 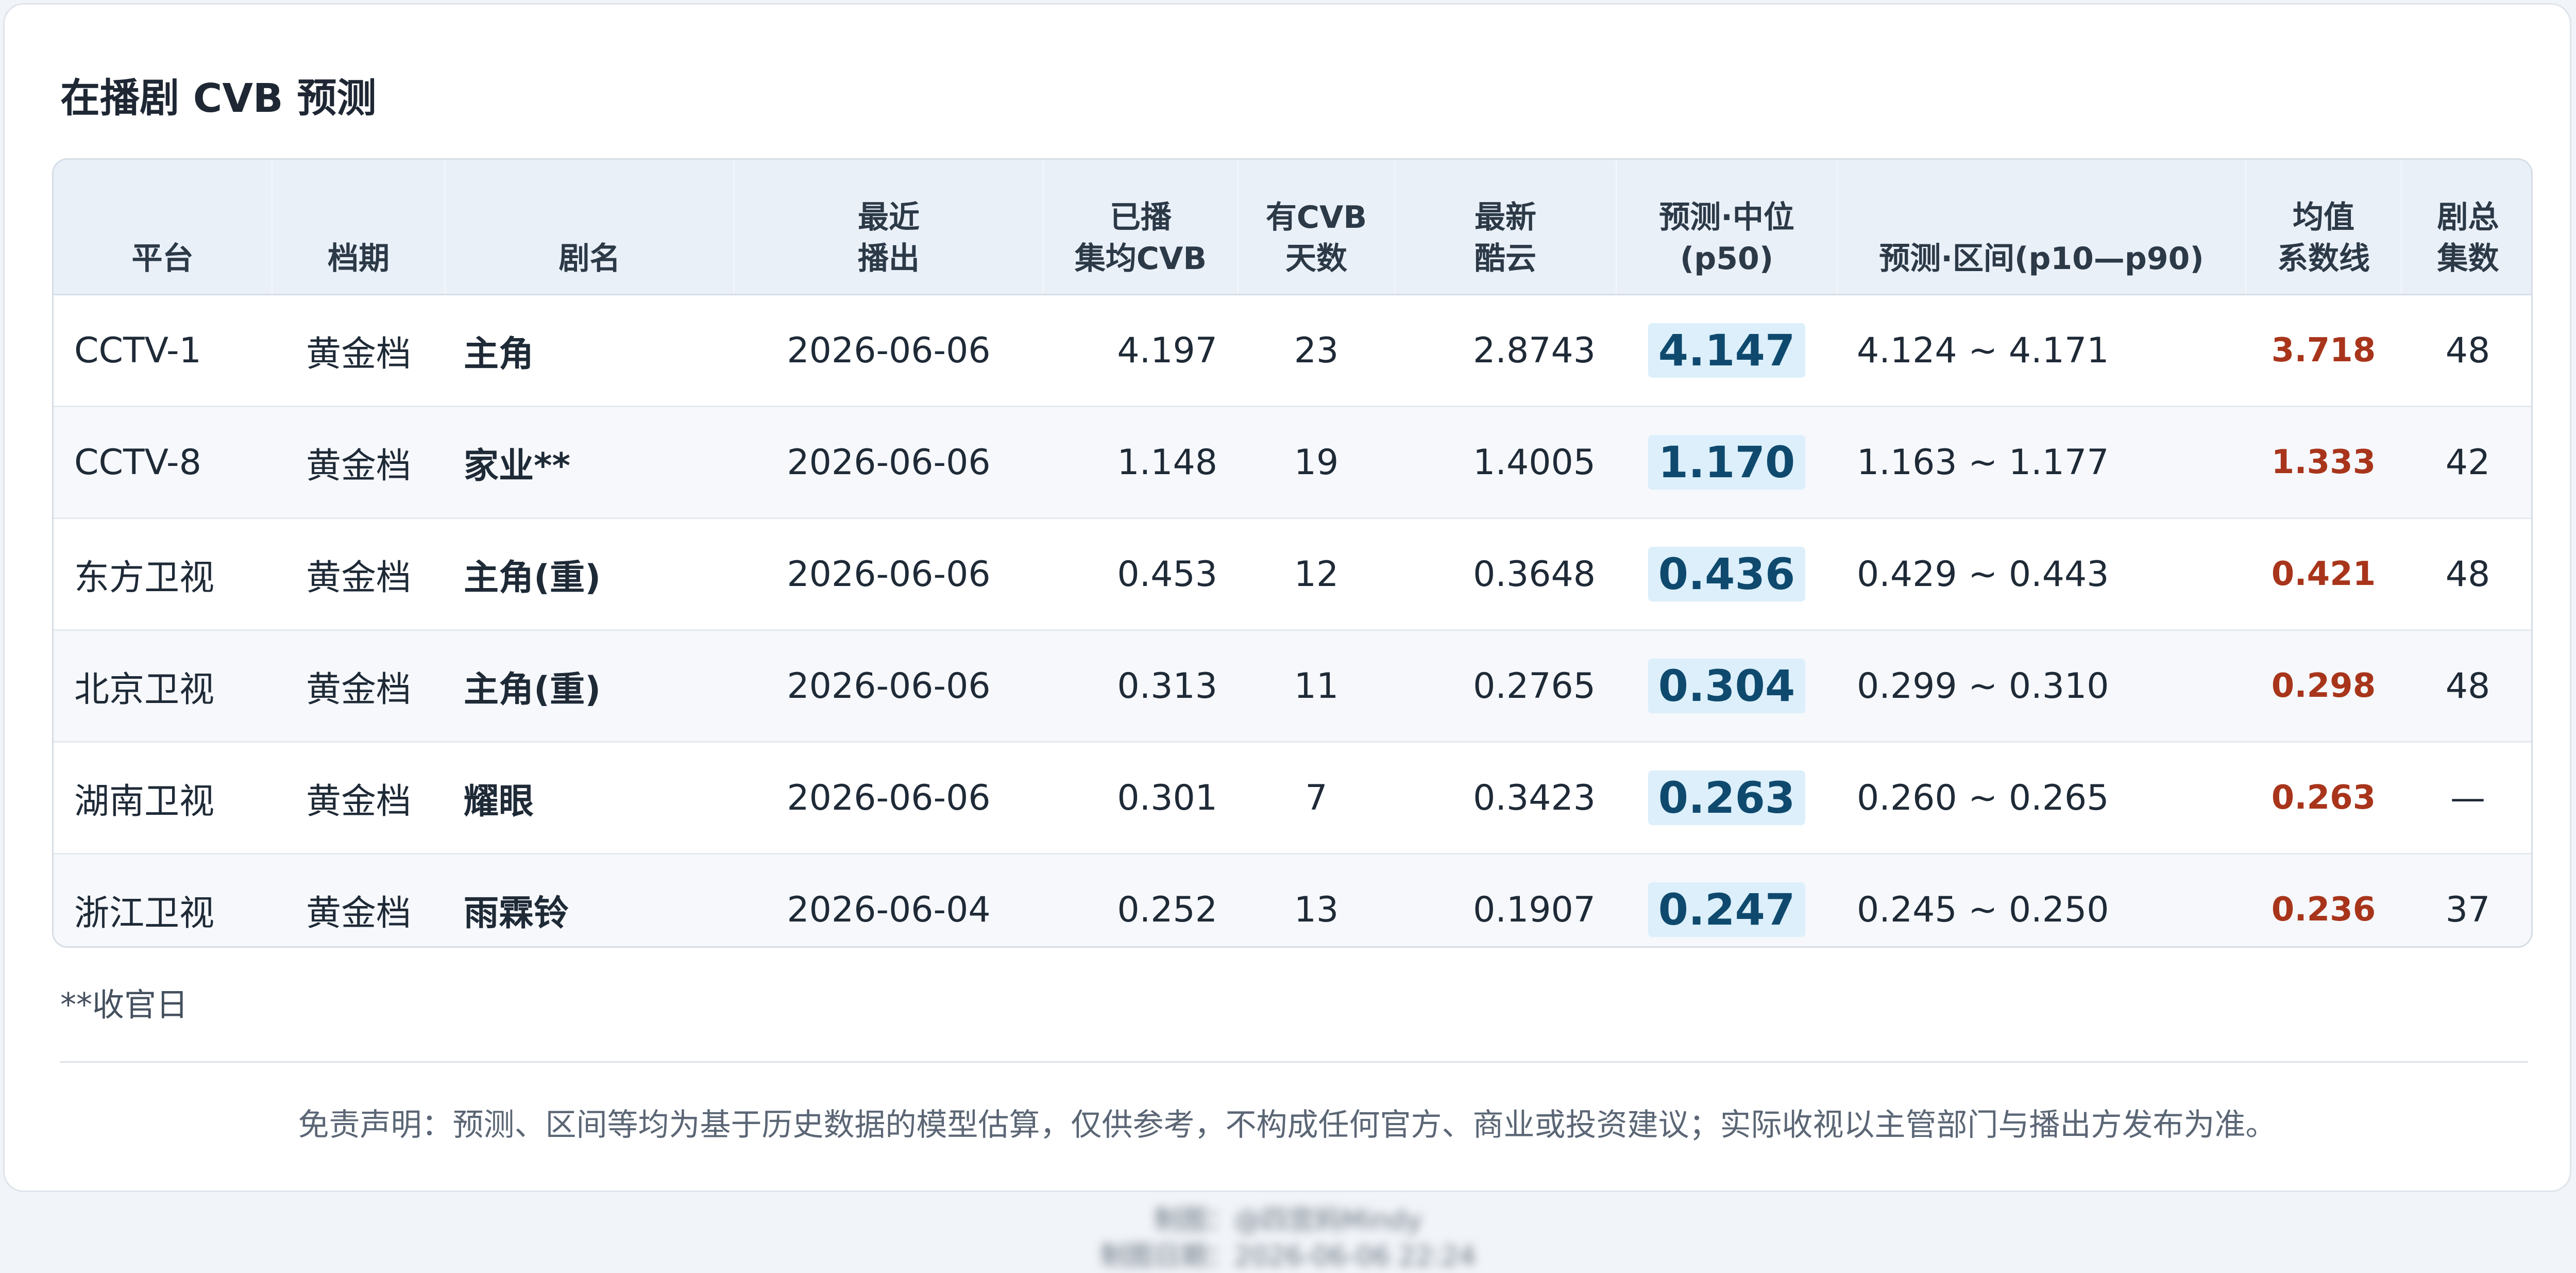 I want to click on cell-range: 1.163 ~ 1.177, so click(x=2041, y=462).